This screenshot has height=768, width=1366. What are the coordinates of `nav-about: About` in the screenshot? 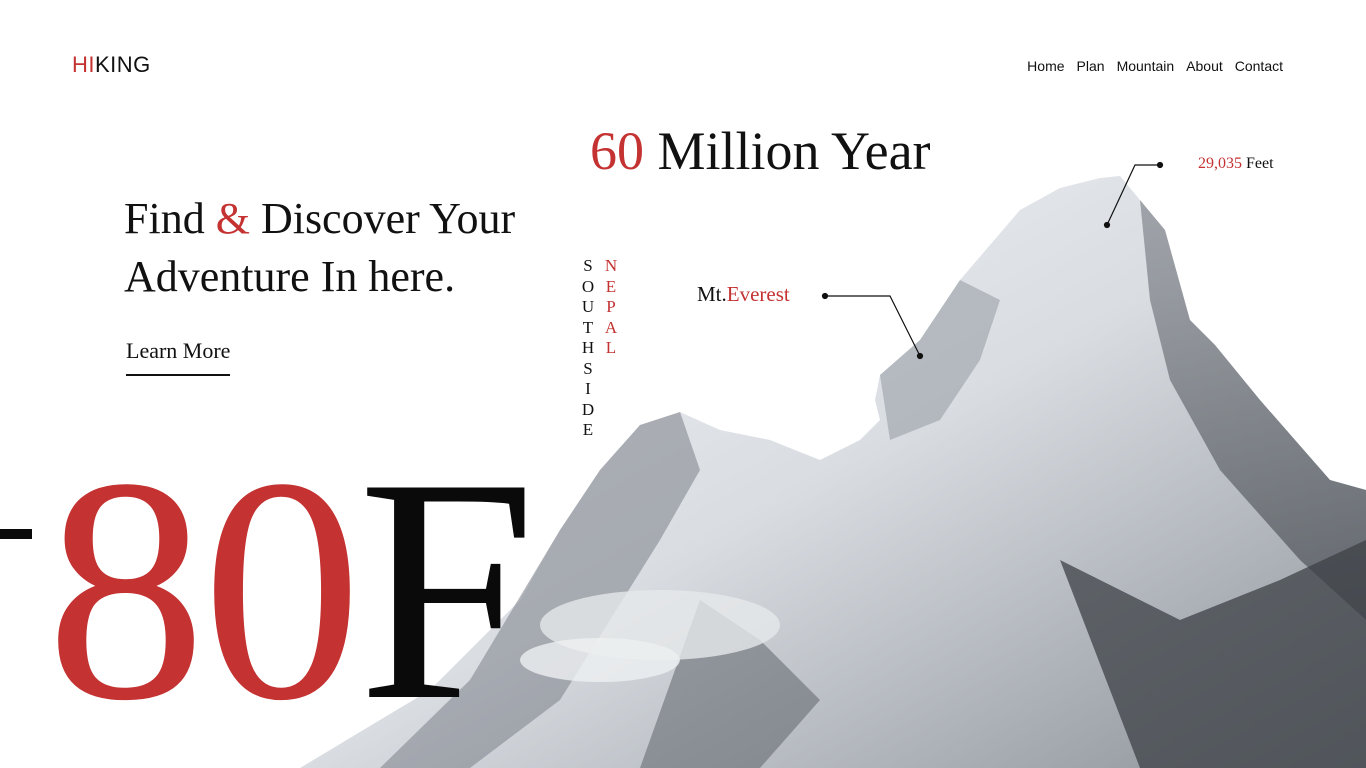 It's located at (1204, 66).